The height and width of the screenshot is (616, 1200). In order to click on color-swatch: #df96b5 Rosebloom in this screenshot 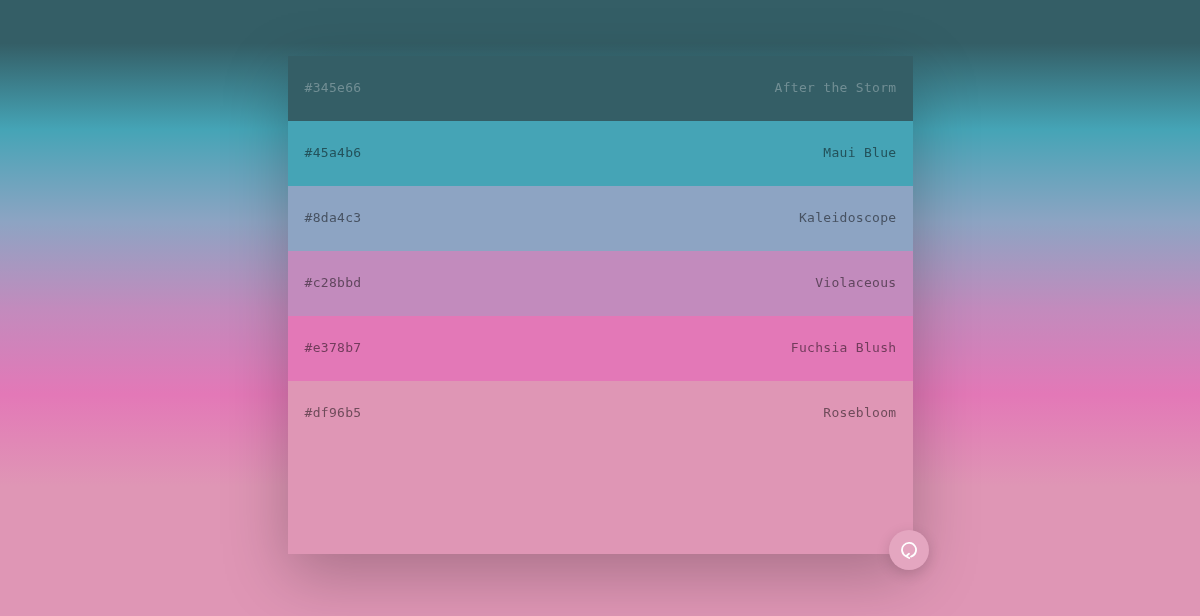, I will do `click(600, 467)`.